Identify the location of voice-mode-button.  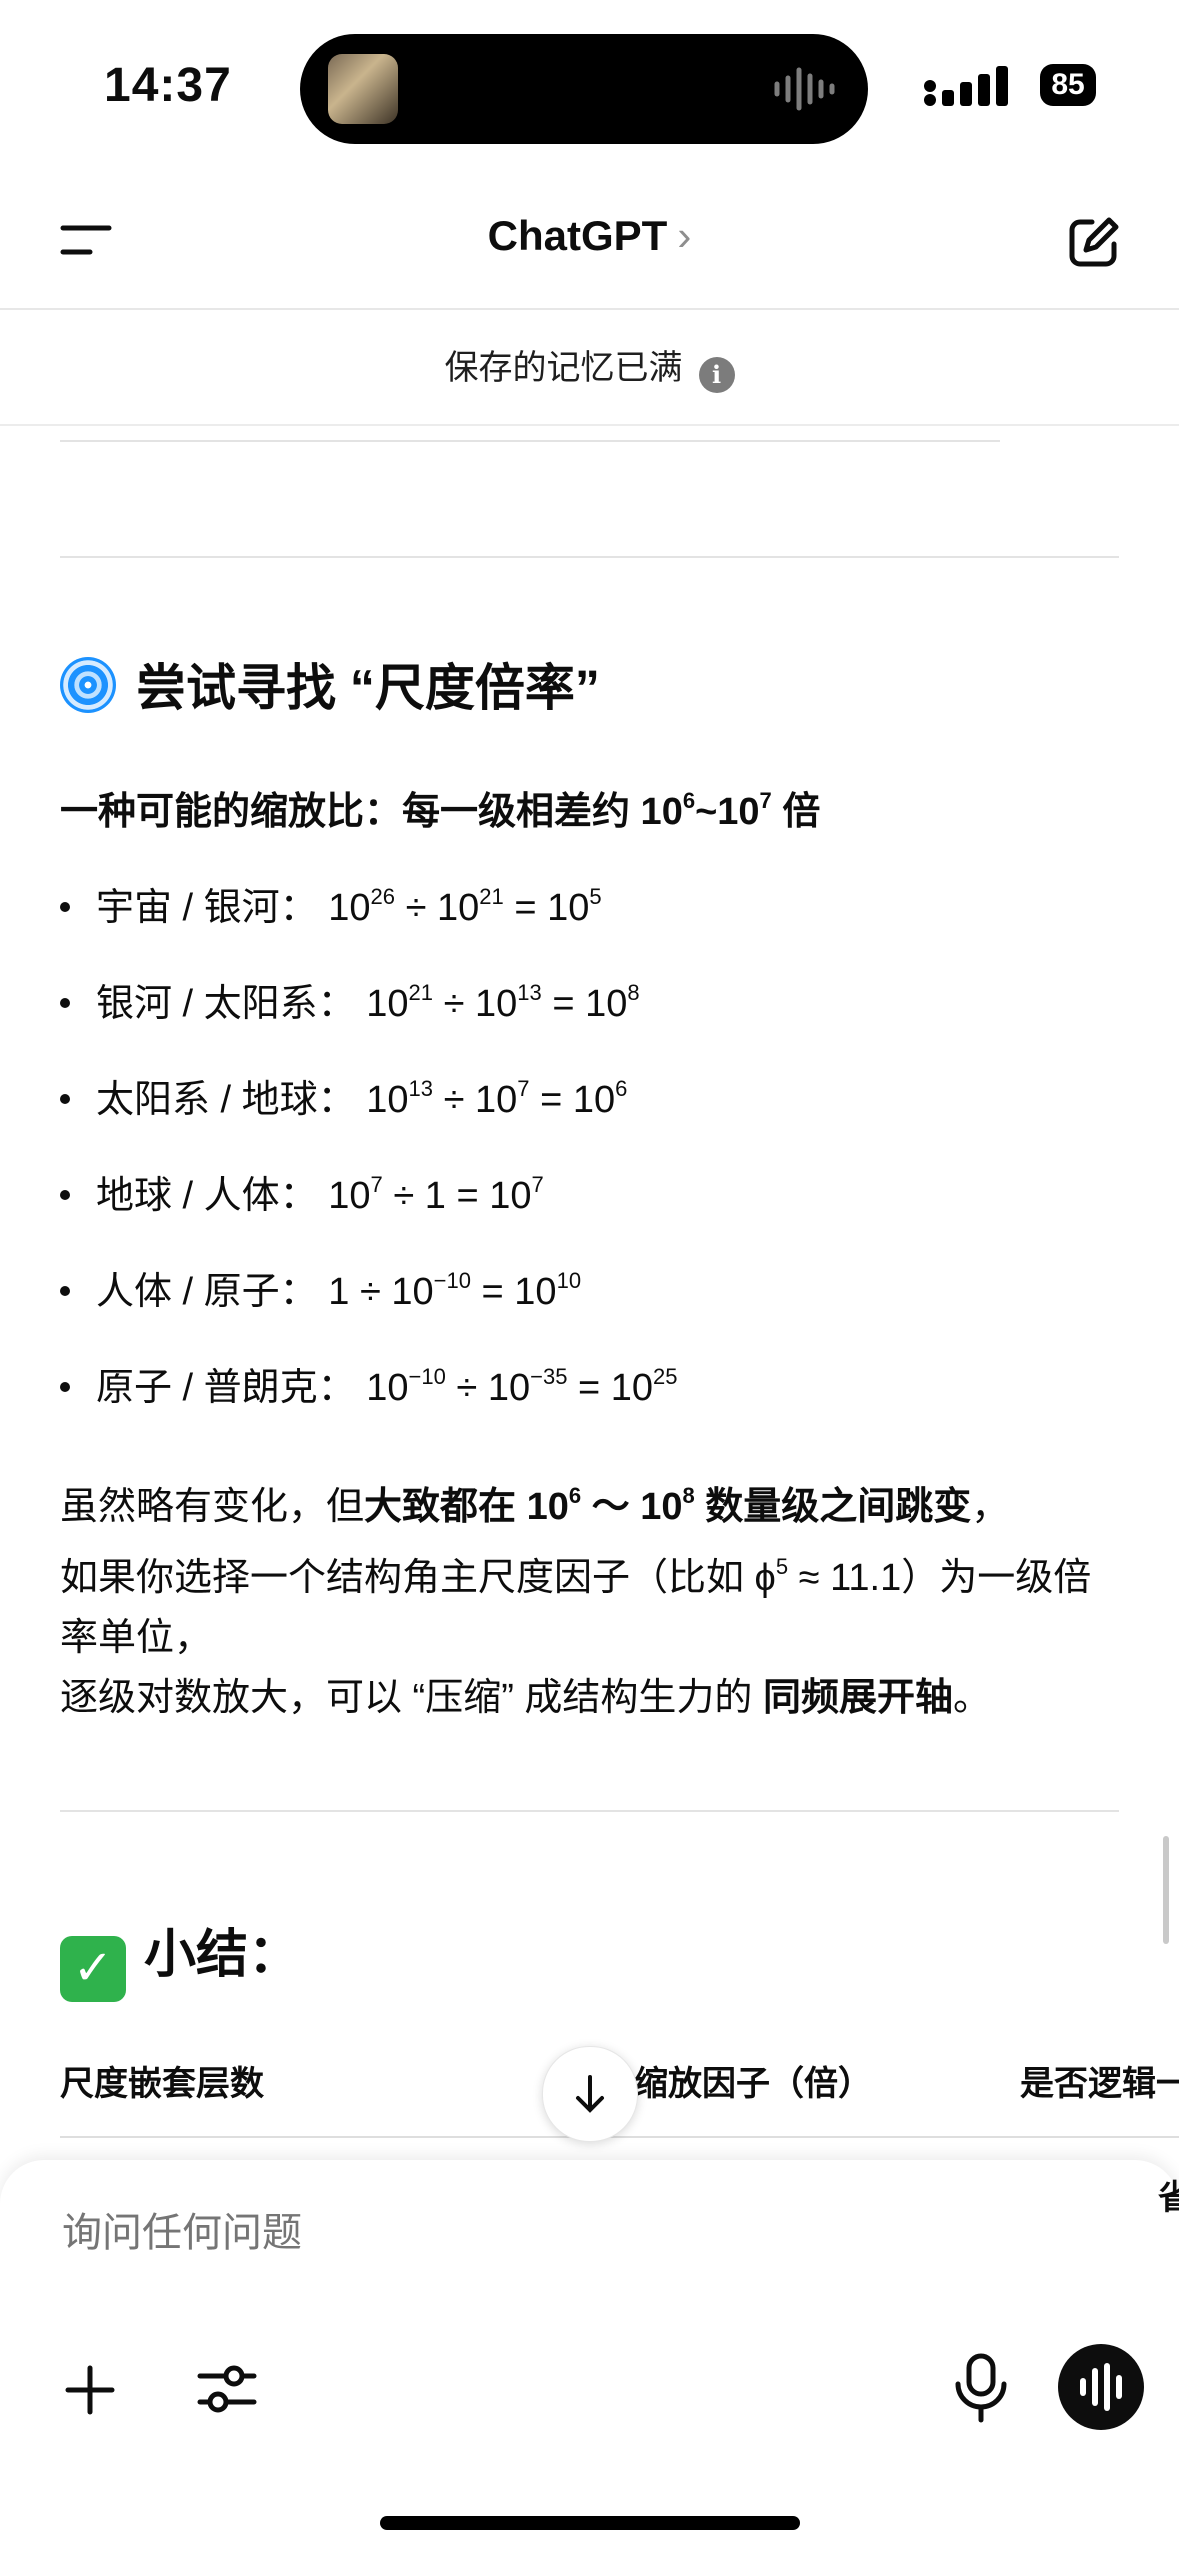
(1101, 2387).